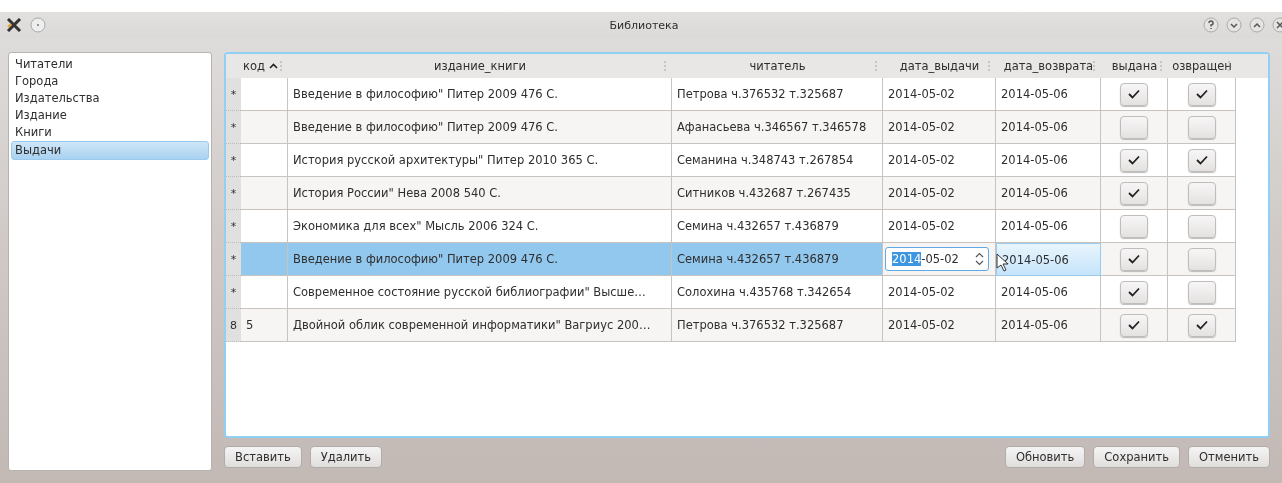 This screenshot has height=483, width=1282. What do you see at coordinates (110, 98) in the screenshot?
I see `sidebar-item: Издательства` at bounding box center [110, 98].